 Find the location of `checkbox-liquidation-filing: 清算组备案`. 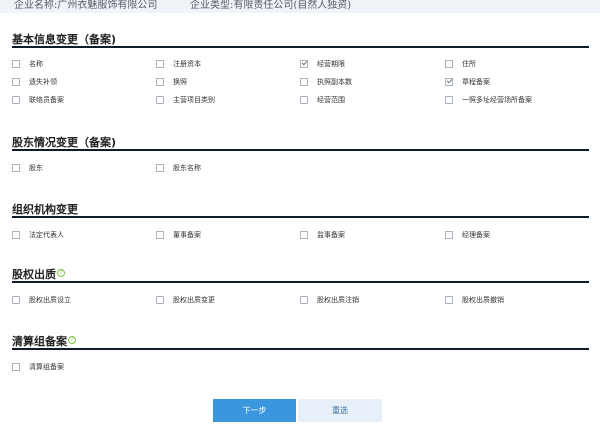

checkbox-liquidation-filing: 清算组备案 is located at coordinates (38, 367).